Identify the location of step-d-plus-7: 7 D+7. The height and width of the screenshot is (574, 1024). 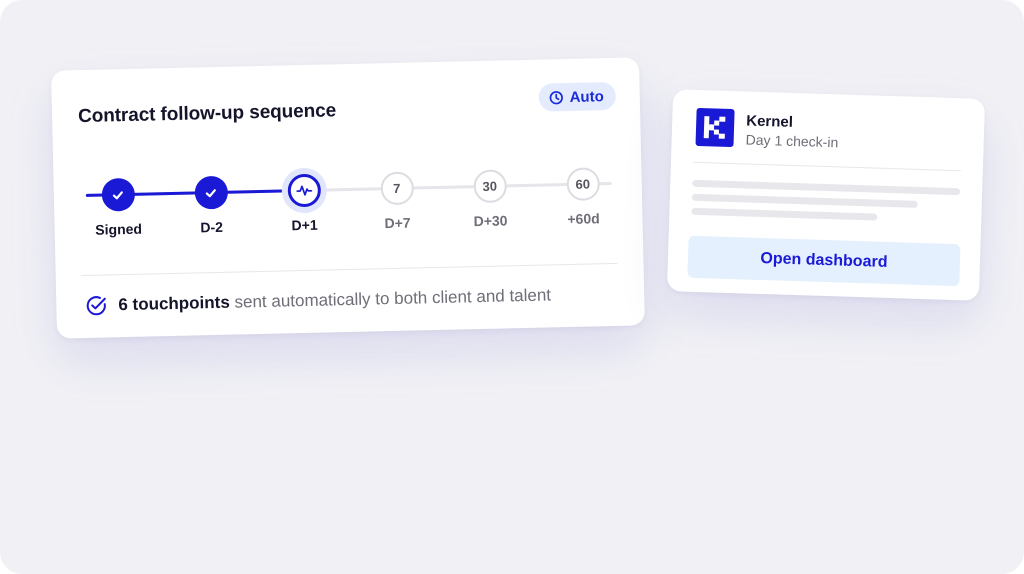
(396, 201).